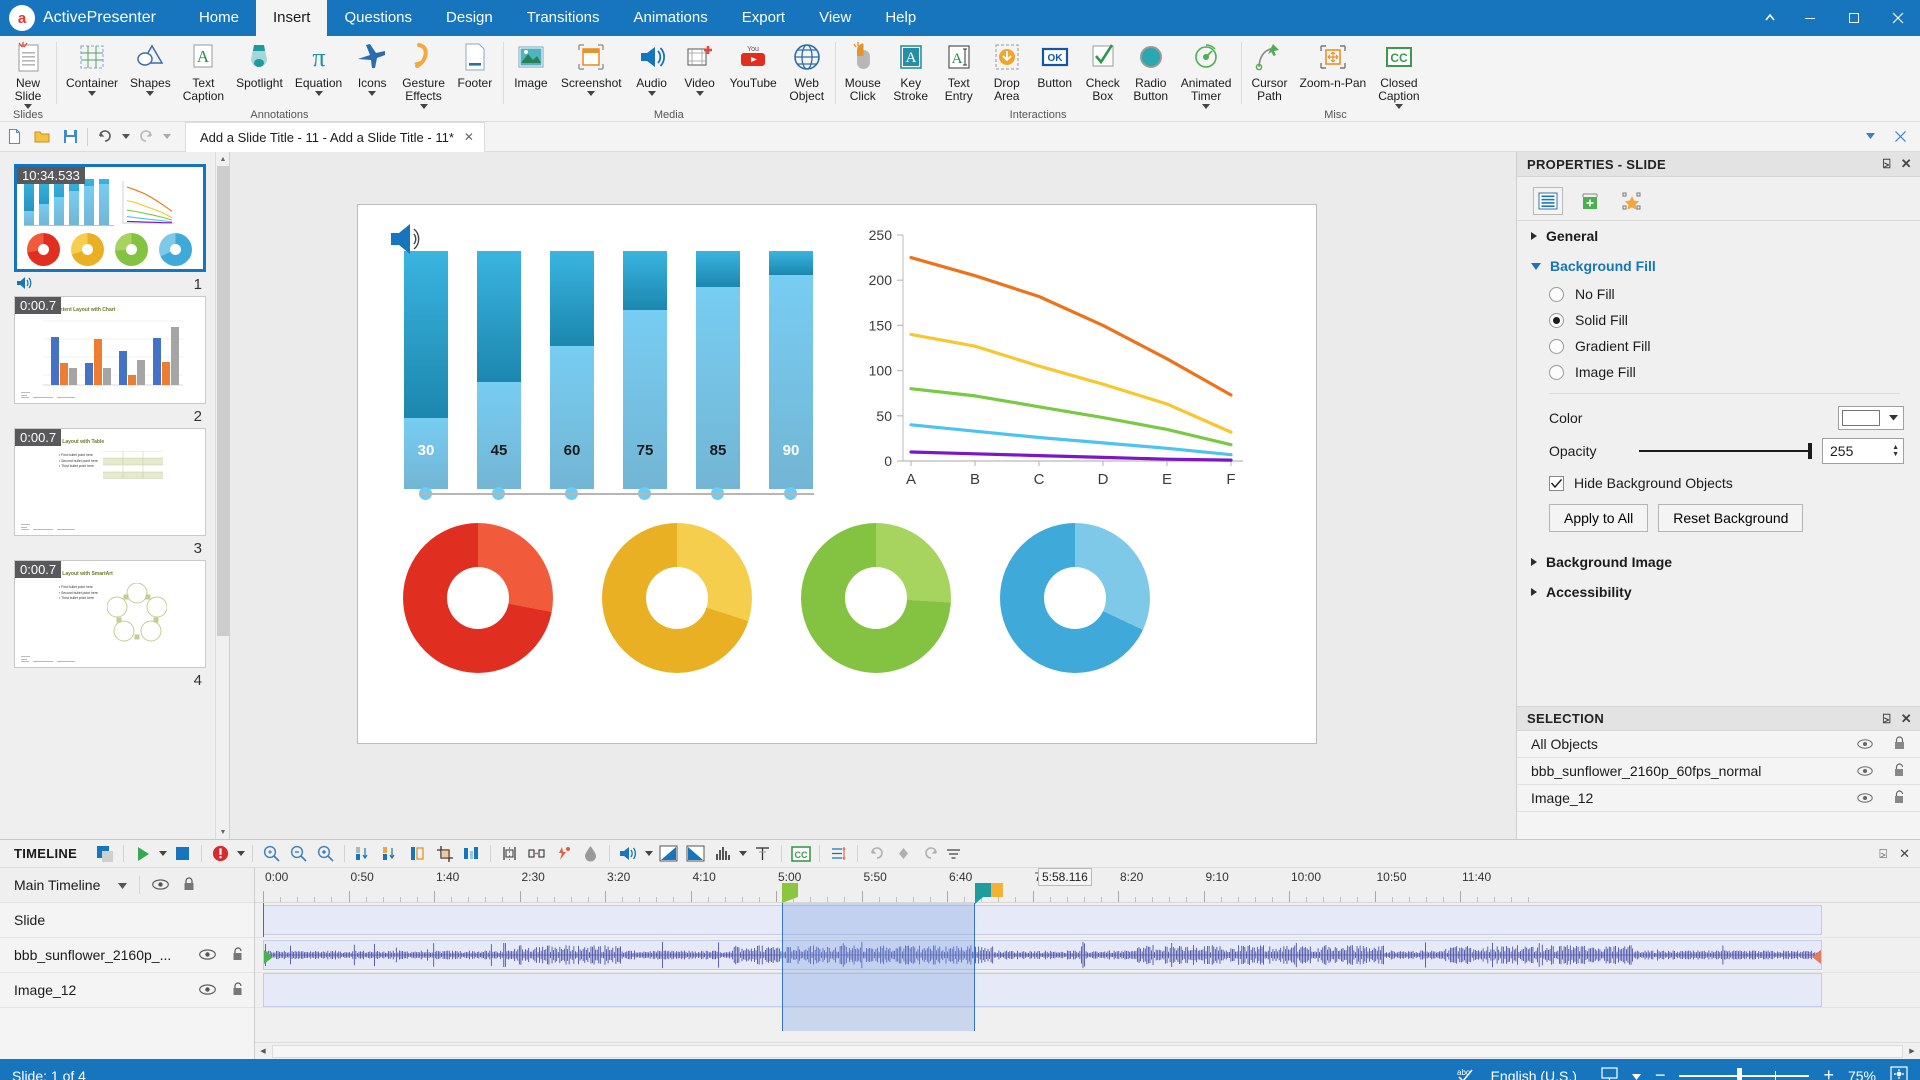 The height and width of the screenshot is (1080, 1920). Describe the element at coordinates (1548, 201) in the screenshot. I see `slide-properties-tab` at that location.